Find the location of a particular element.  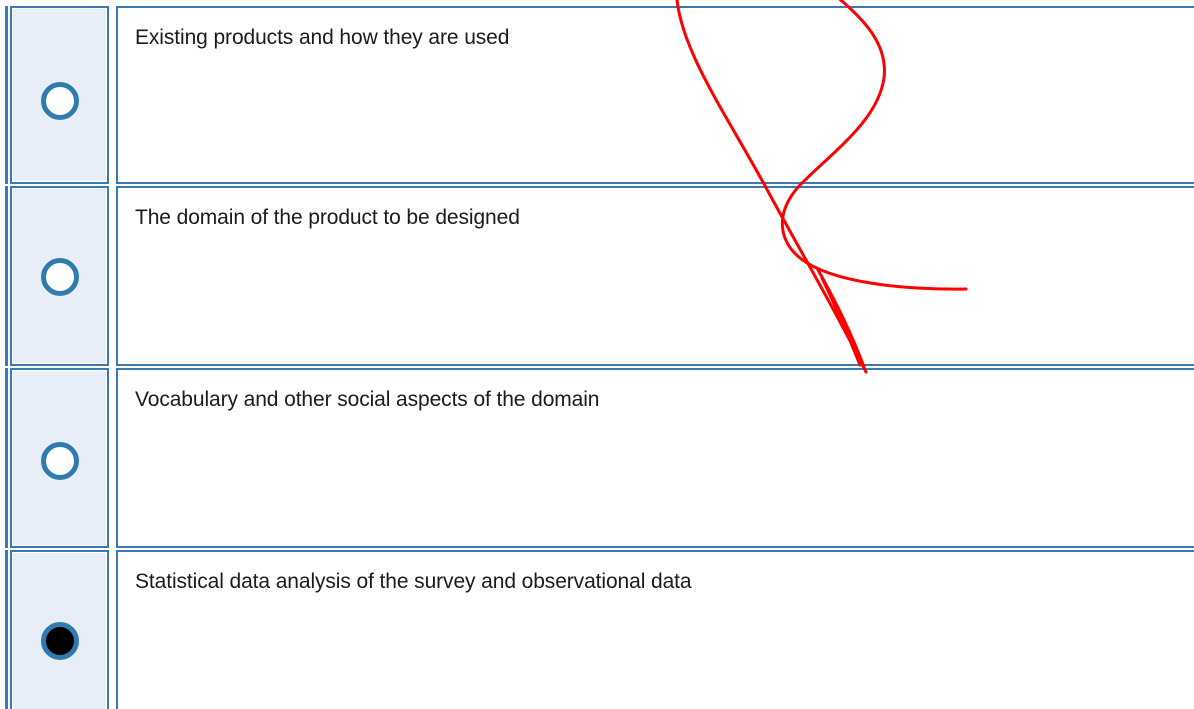

radio-button-option-4-selected is located at coordinates (59, 641).